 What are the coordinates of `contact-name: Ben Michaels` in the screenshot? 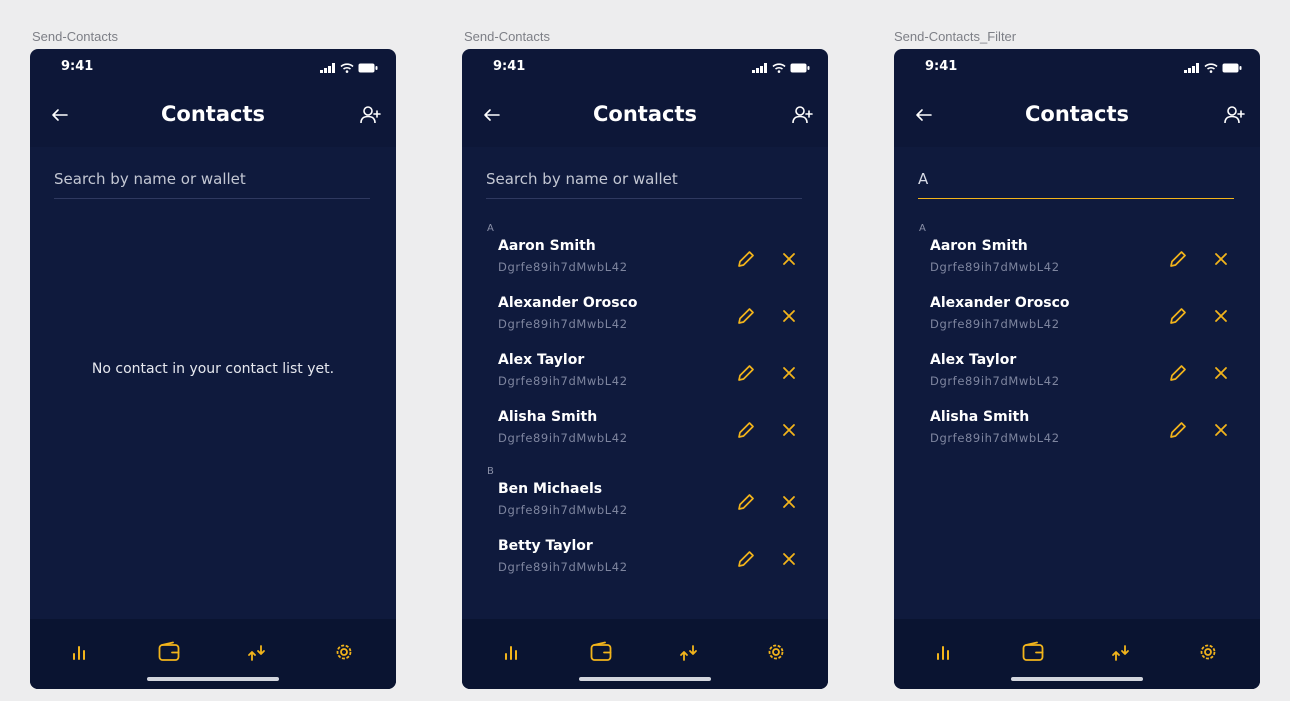 It's located at (550, 489).